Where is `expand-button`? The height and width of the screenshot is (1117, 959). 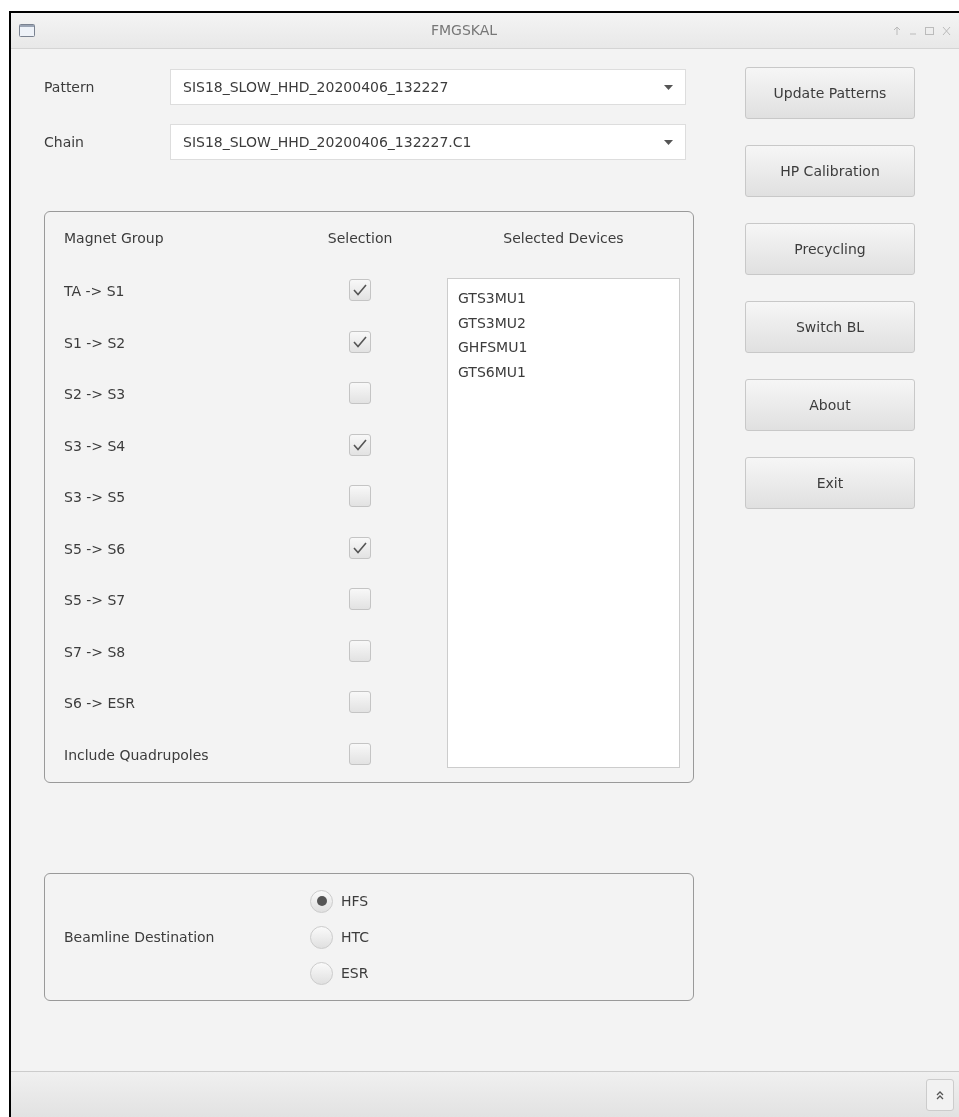
expand-button is located at coordinates (940, 1094).